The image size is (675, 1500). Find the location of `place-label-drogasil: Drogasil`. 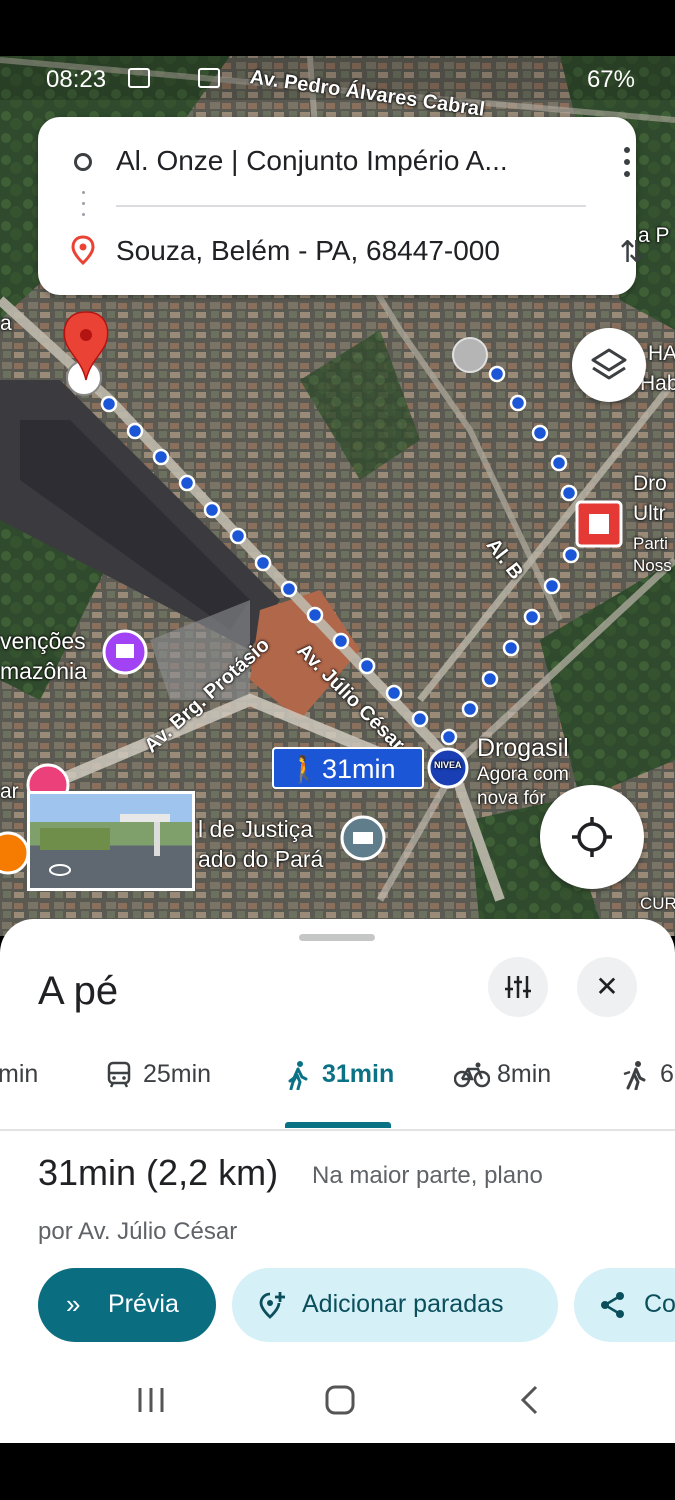

place-label-drogasil: Drogasil is located at coordinates (523, 748).